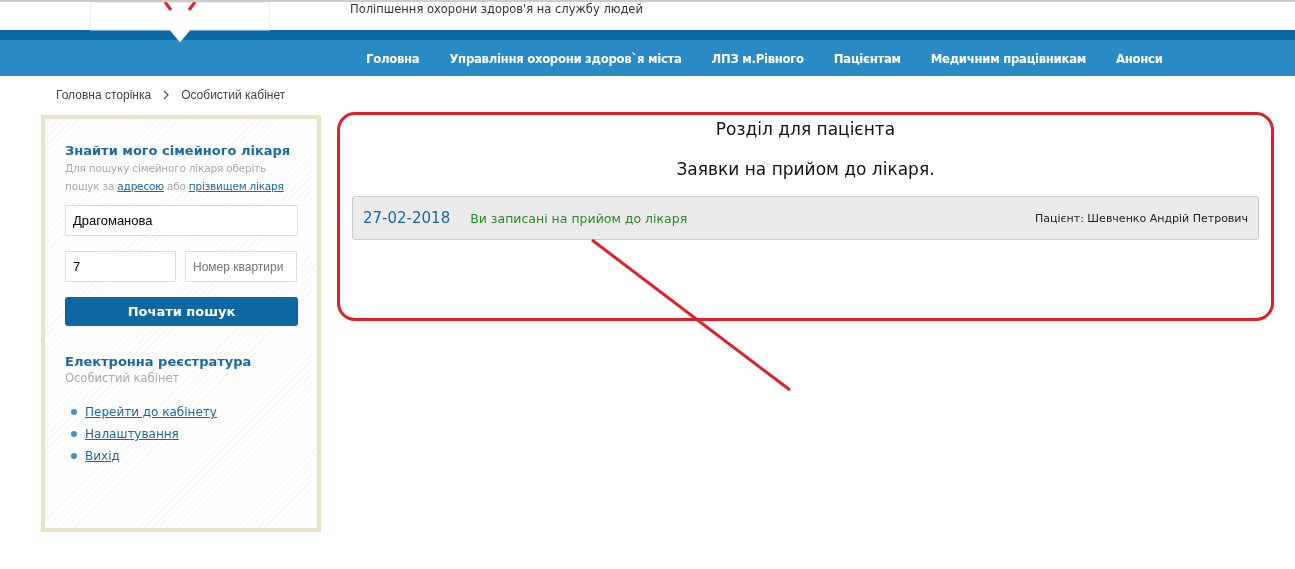 Image resolution: width=1295 pixels, height=569 pixels. What do you see at coordinates (236, 186) in the screenshot?
I see `surname-link: прізвищем лікаря` at bounding box center [236, 186].